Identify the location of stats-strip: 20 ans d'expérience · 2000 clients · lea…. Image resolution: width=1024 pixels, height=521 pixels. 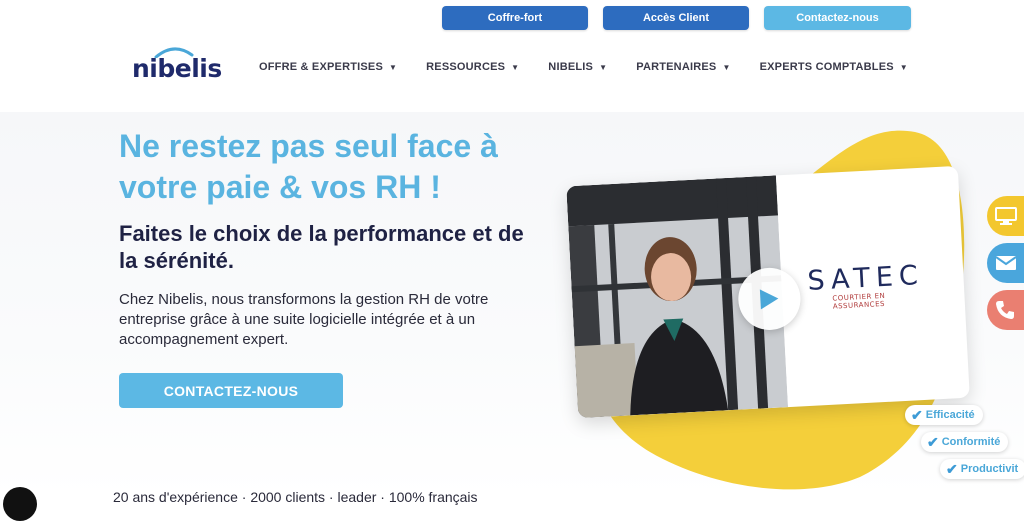
(295, 497).